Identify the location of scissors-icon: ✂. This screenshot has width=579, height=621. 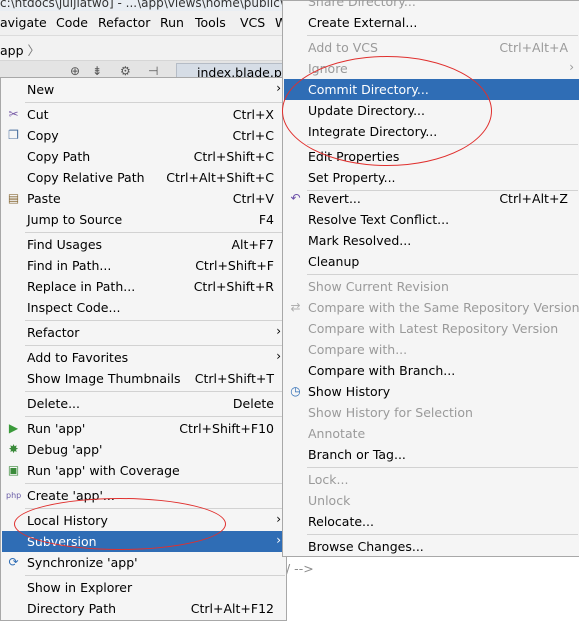
(13, 114).